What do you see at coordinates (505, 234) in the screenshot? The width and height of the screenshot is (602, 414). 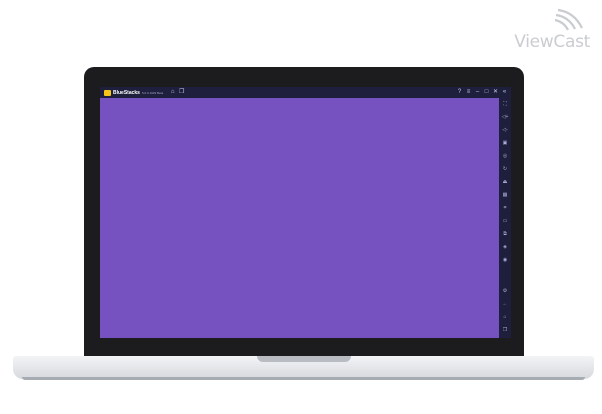 I see `multi-instance-icon: ⧉` at bounding box center [505, 234].